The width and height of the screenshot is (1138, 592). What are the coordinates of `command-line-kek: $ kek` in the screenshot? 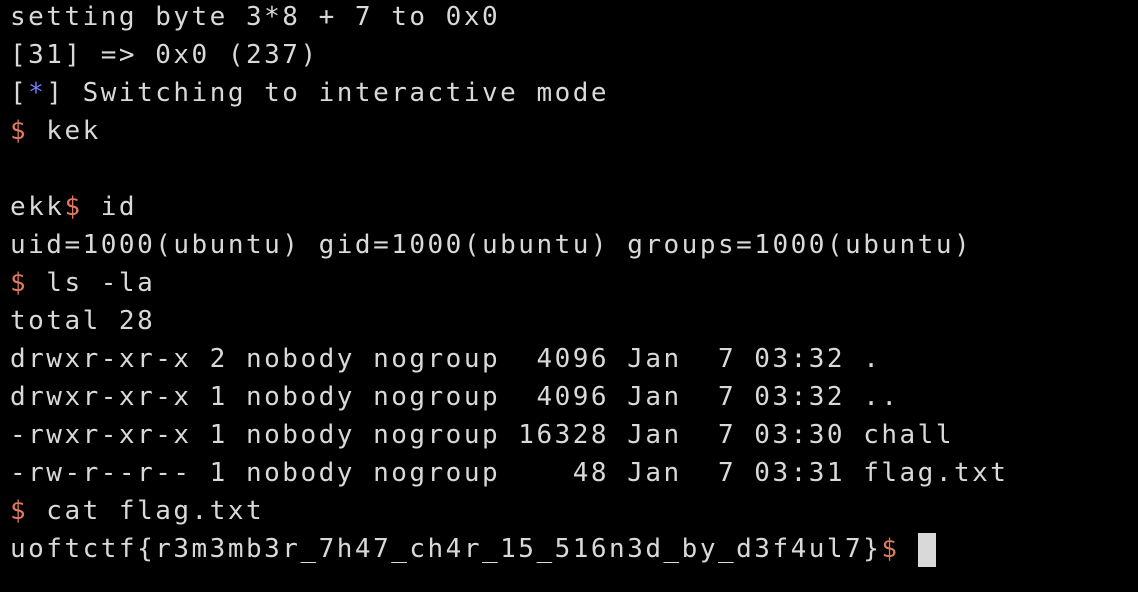 It's located at (574, 131).